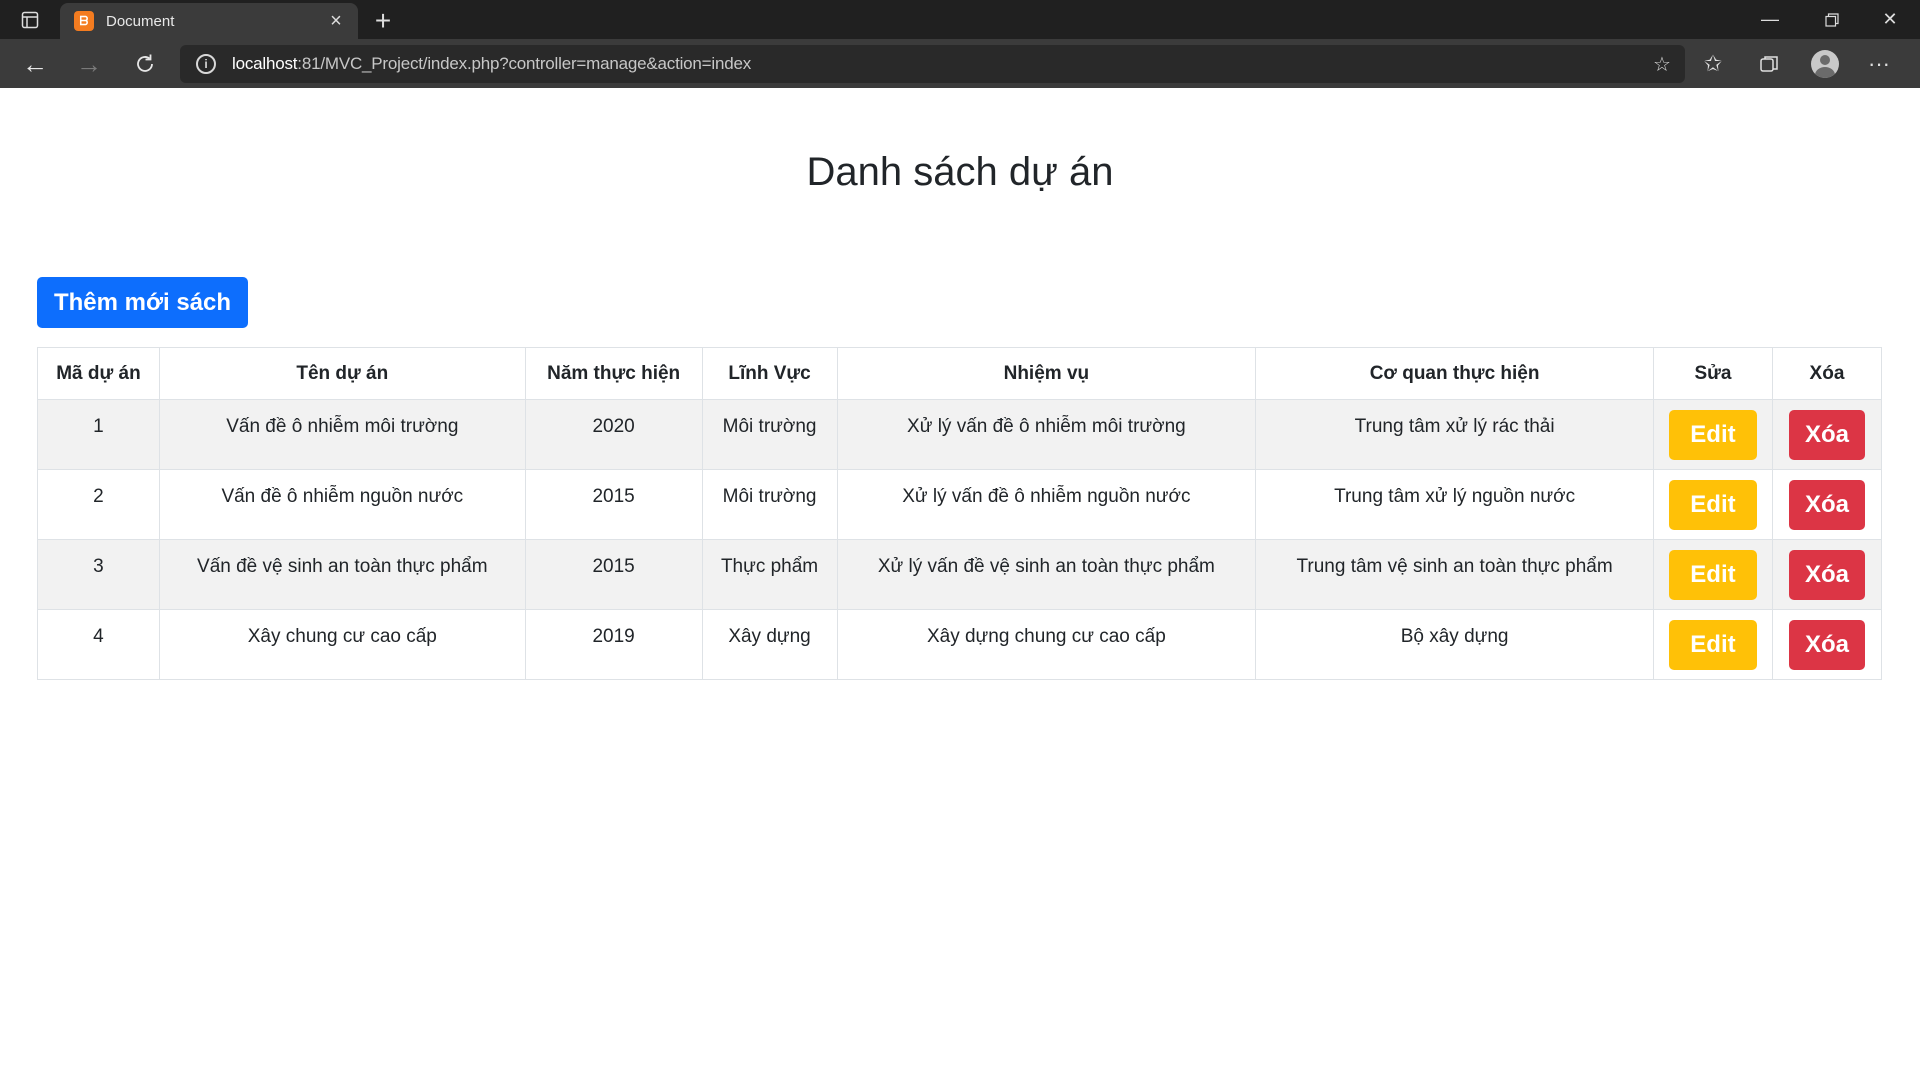  I want to click on tab-actions-icon, so click(30, 20).